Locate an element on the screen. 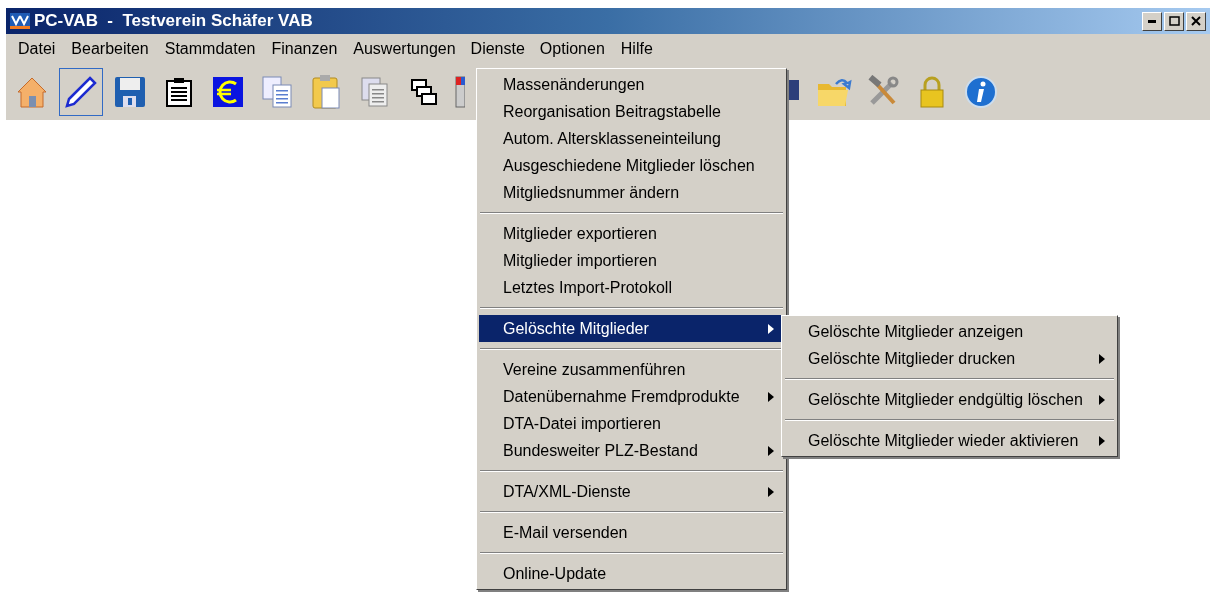 Image resolution: width=1216 pixels, height=596 pixels. menu-item: Gelöschte Mitglieder endgültig löschen is located at coordinates (949, 399).